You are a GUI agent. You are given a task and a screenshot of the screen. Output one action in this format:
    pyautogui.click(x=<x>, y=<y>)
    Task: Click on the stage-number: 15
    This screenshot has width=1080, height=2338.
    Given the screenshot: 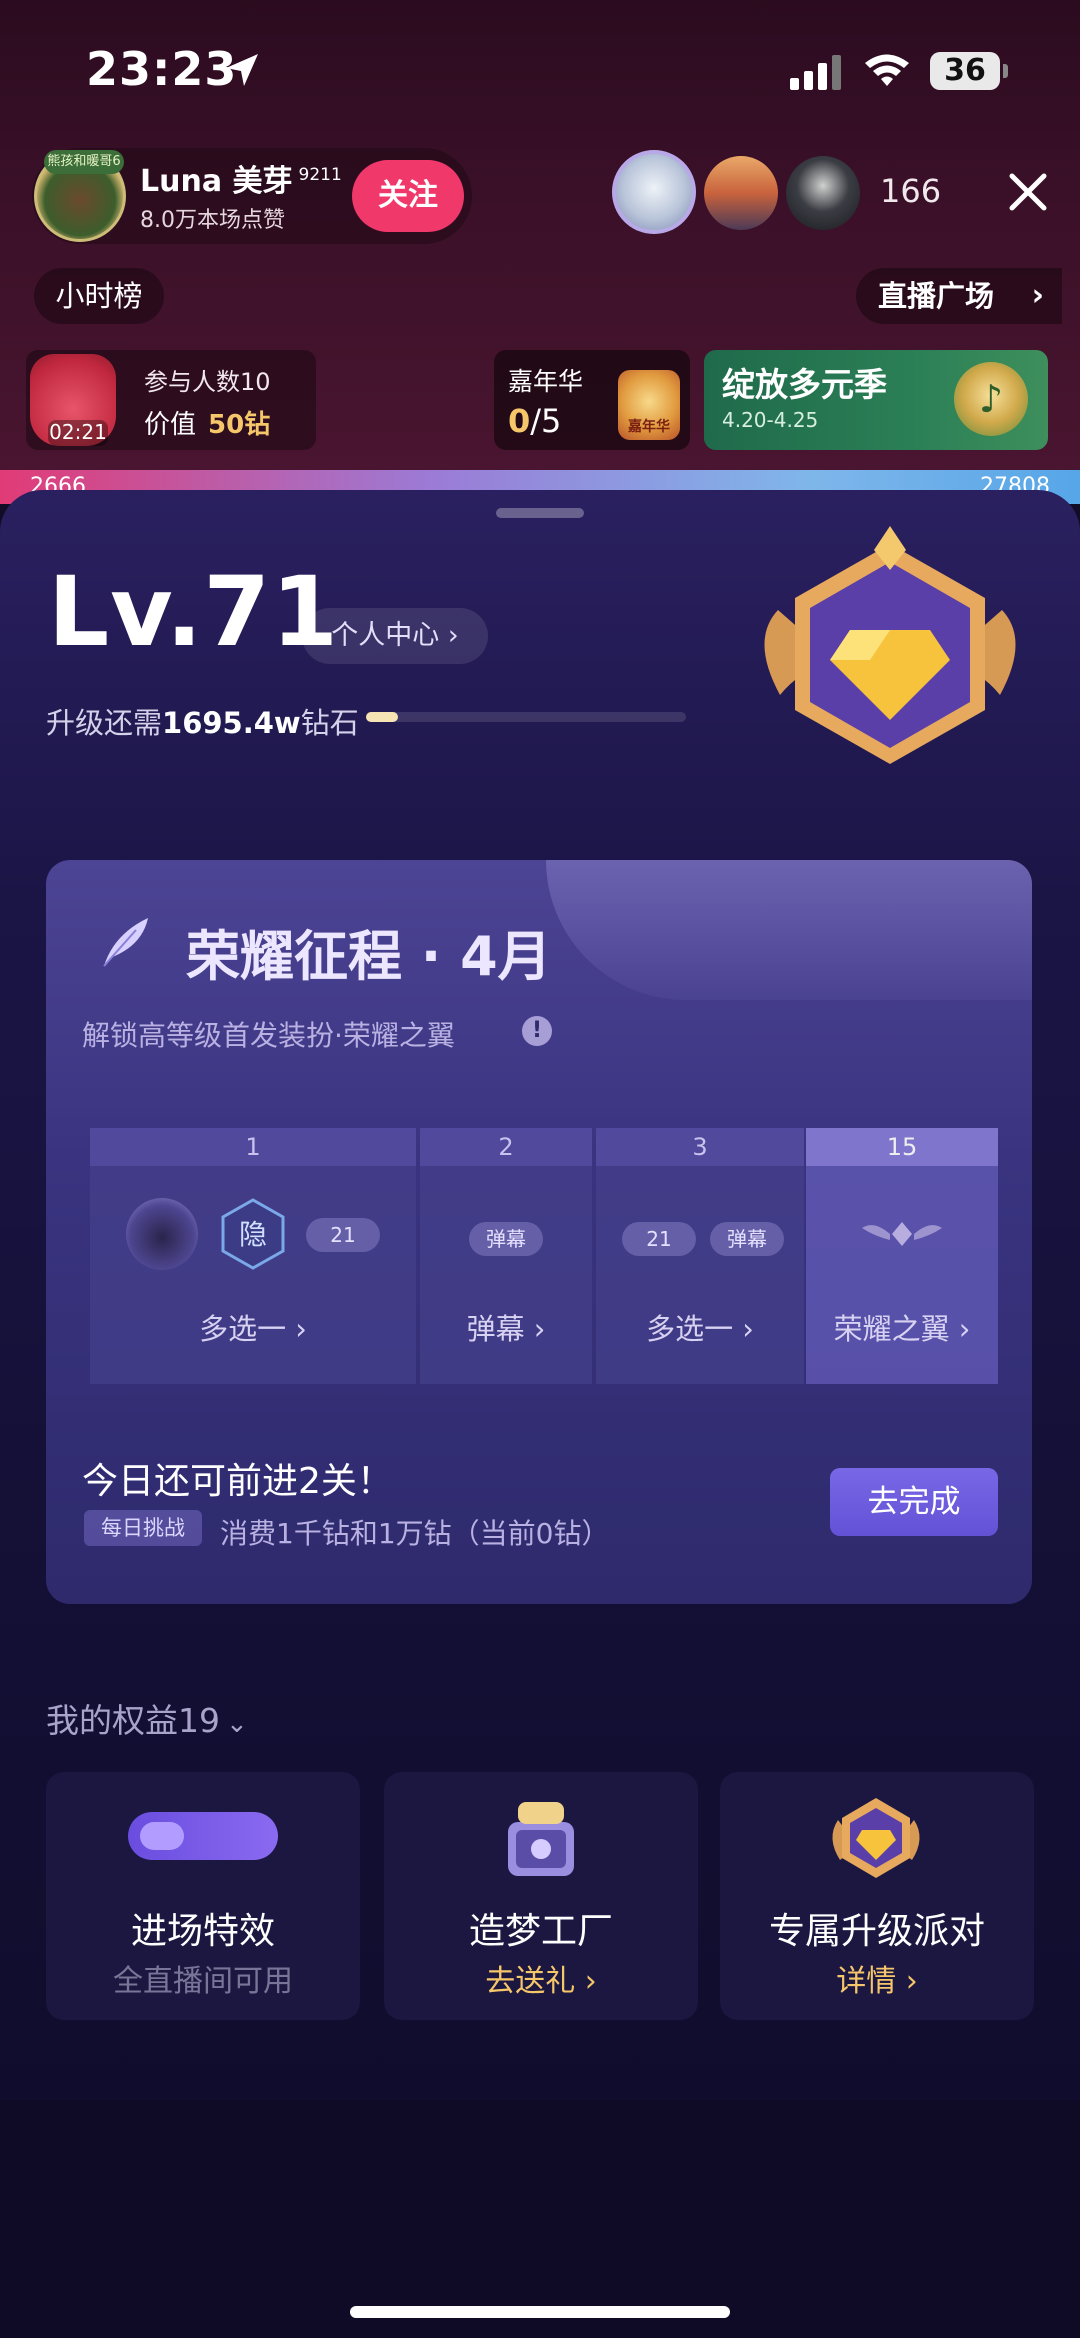 What is the action you would take?
    pyautogui.click(x=902, y=1147)
    